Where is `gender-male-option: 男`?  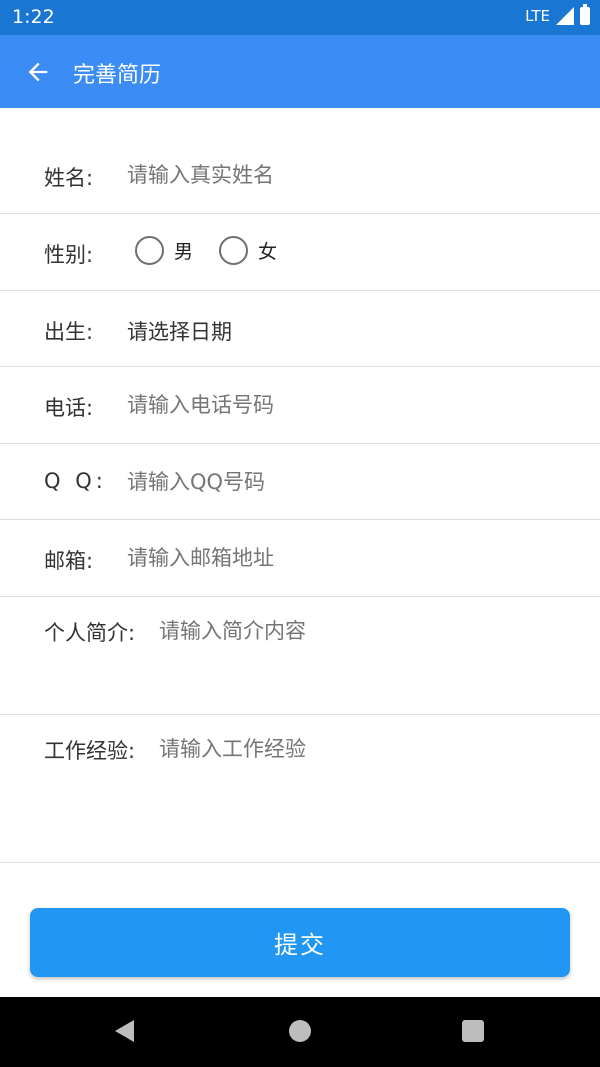 gender-male-option: 男 is located at coordinates (164, 250).